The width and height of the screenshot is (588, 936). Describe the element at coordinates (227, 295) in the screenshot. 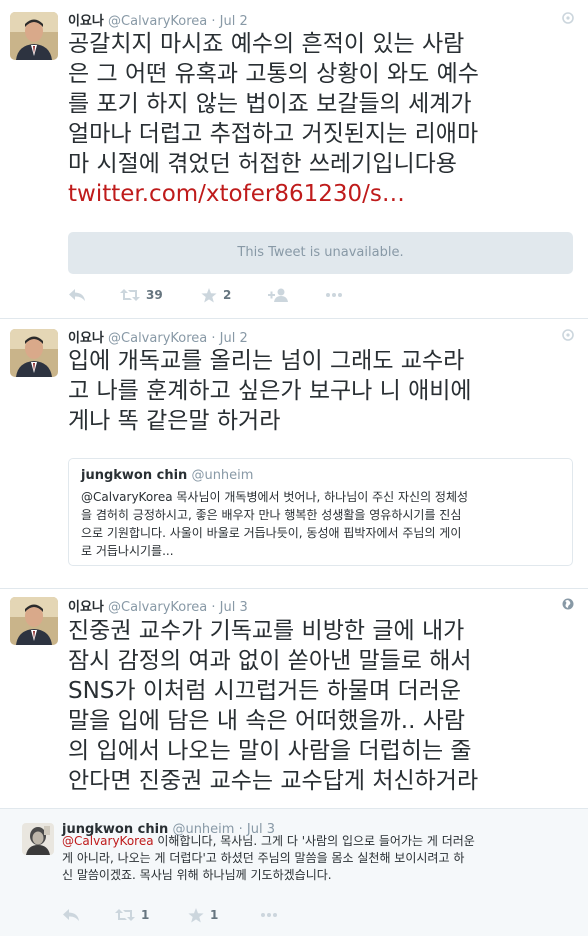

I see `favorite-count: 2` at that location.